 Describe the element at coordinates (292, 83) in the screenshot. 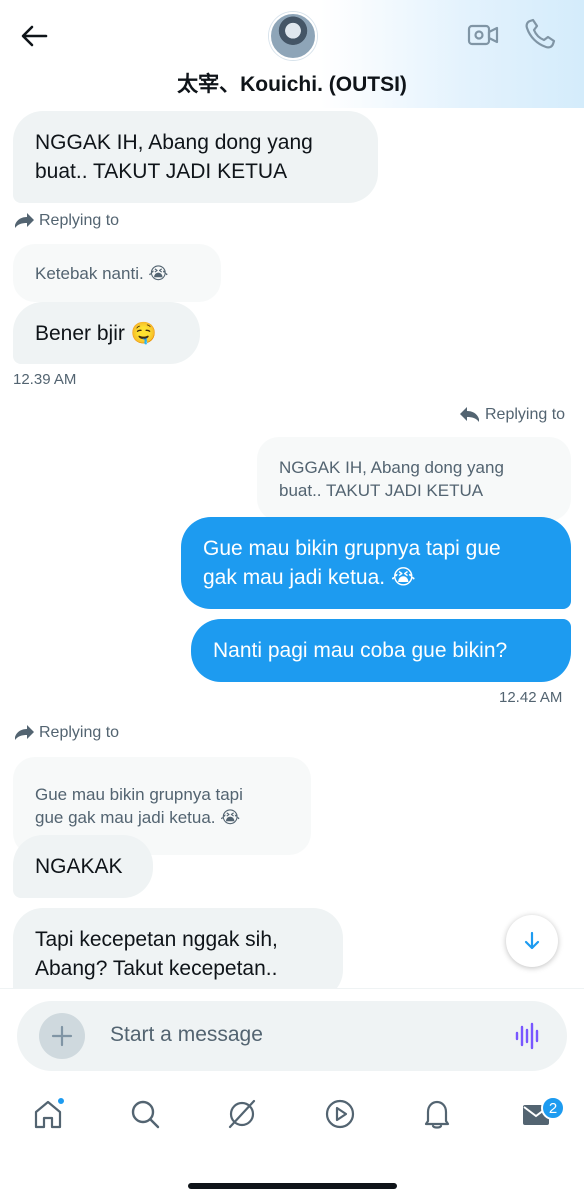

I see `conversation-title: 太宰、Kouichi. (OUTSI)` at that location.